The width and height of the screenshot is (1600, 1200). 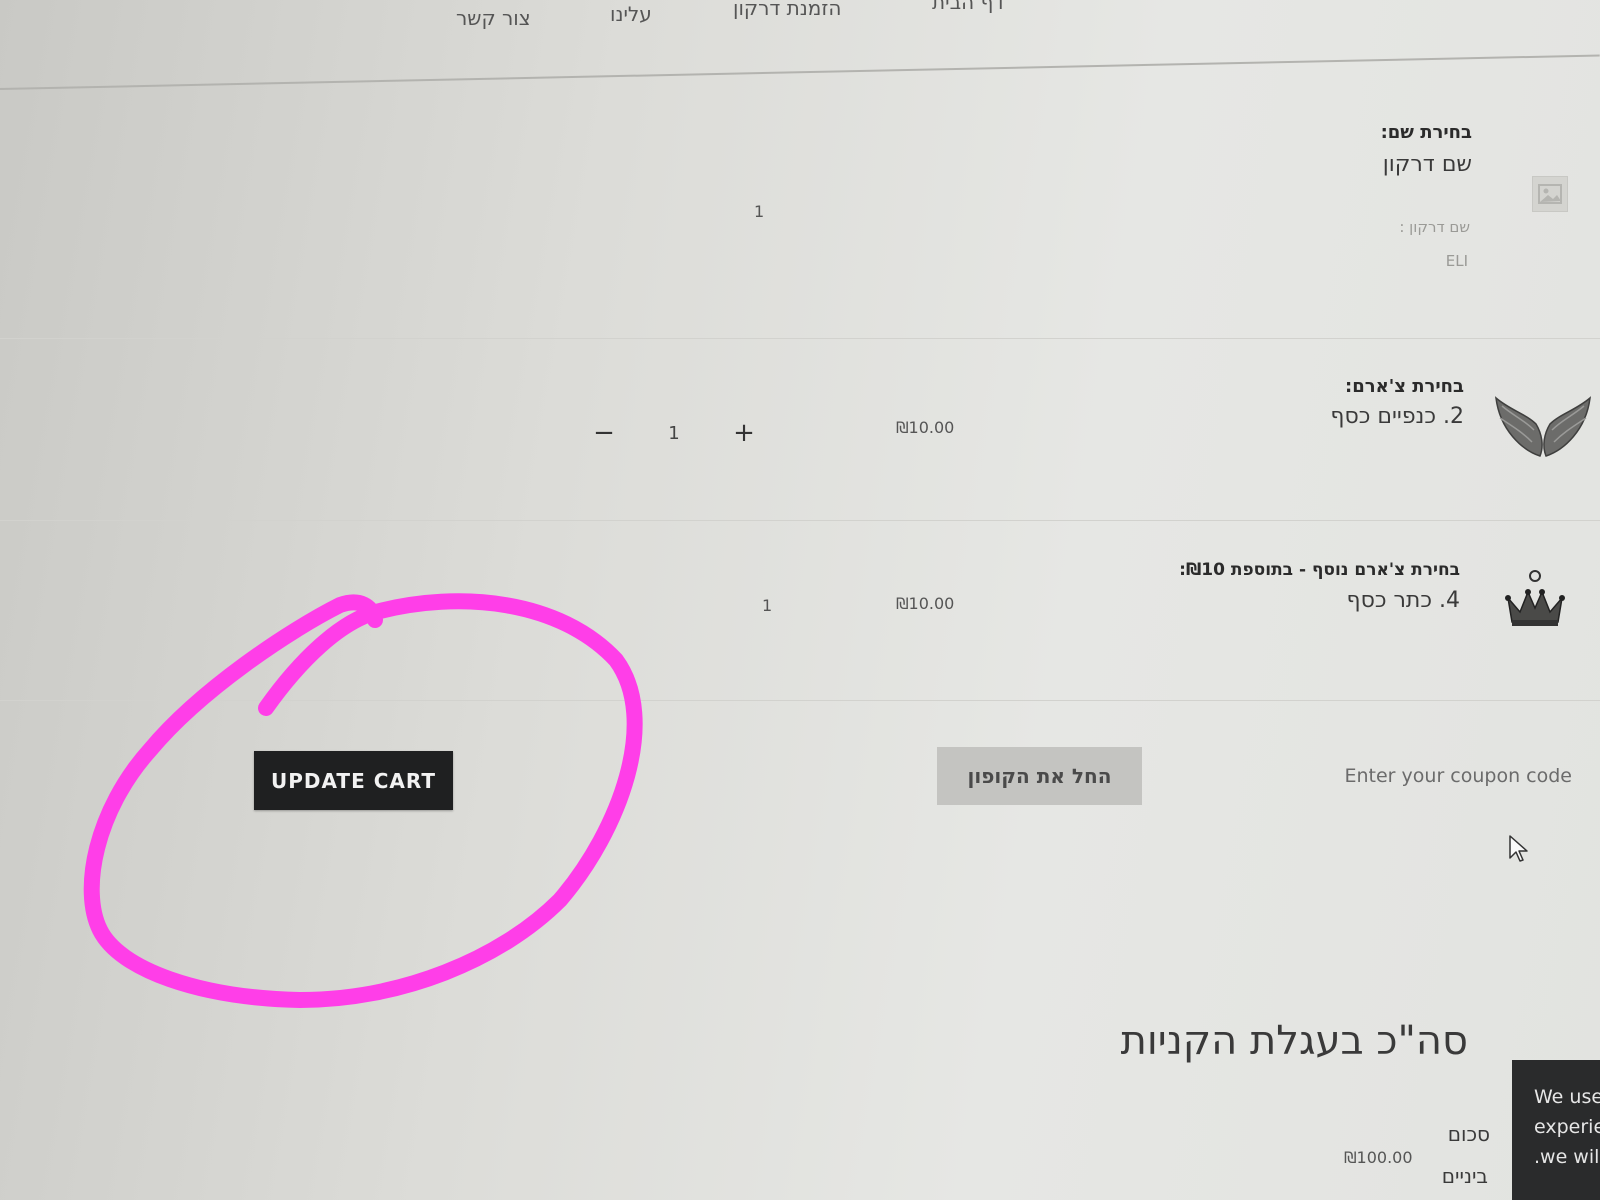 What do you see at coordinates (800, 72) in the screenshot?
I see `nav-divider` at bounding box center [800, 72].